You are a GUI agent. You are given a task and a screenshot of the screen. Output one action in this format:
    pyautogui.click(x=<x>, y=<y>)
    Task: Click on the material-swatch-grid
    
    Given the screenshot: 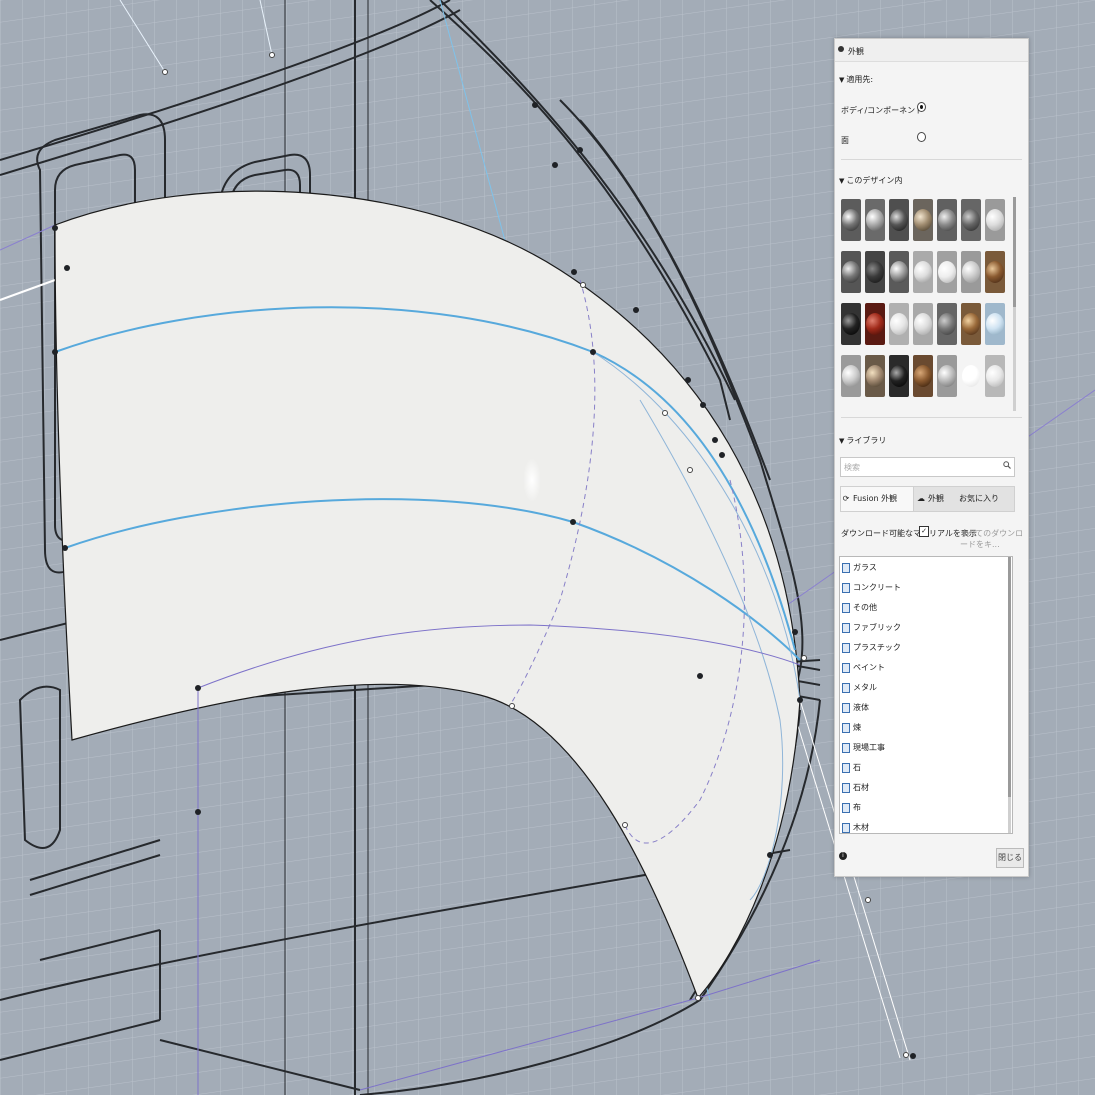 What is the action you would take?
    pyautogui.click(x=927, y=305)
    